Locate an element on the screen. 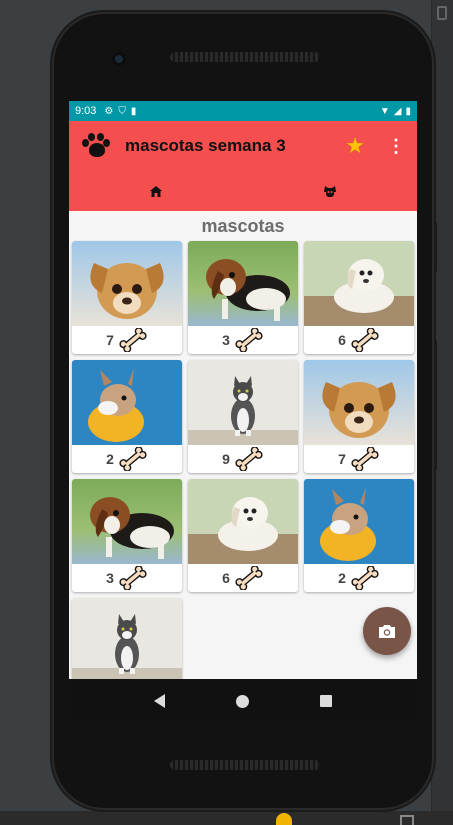 Image resolution: width=453 pixels, height=825 pixels. recents-icon is located at coordinates (325, 701).